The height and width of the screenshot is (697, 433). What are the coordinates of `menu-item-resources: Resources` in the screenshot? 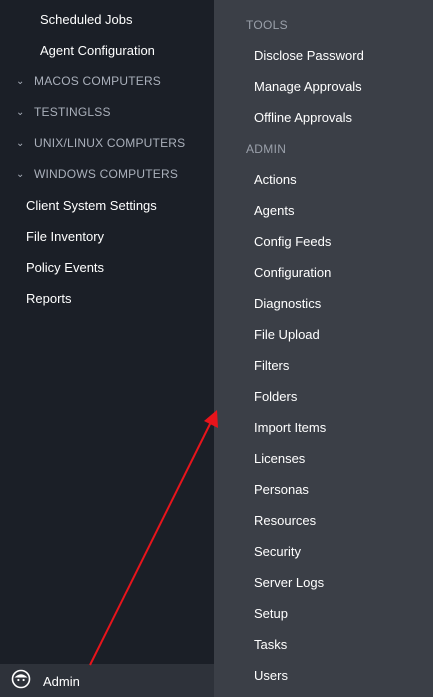 It's located at (285, 521).